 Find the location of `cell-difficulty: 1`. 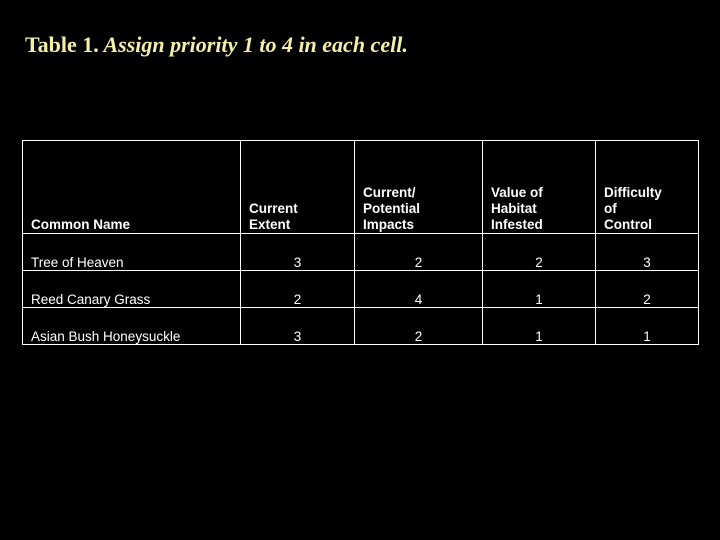

cell-difficulty: 1 is located at coordinates (647, 326).